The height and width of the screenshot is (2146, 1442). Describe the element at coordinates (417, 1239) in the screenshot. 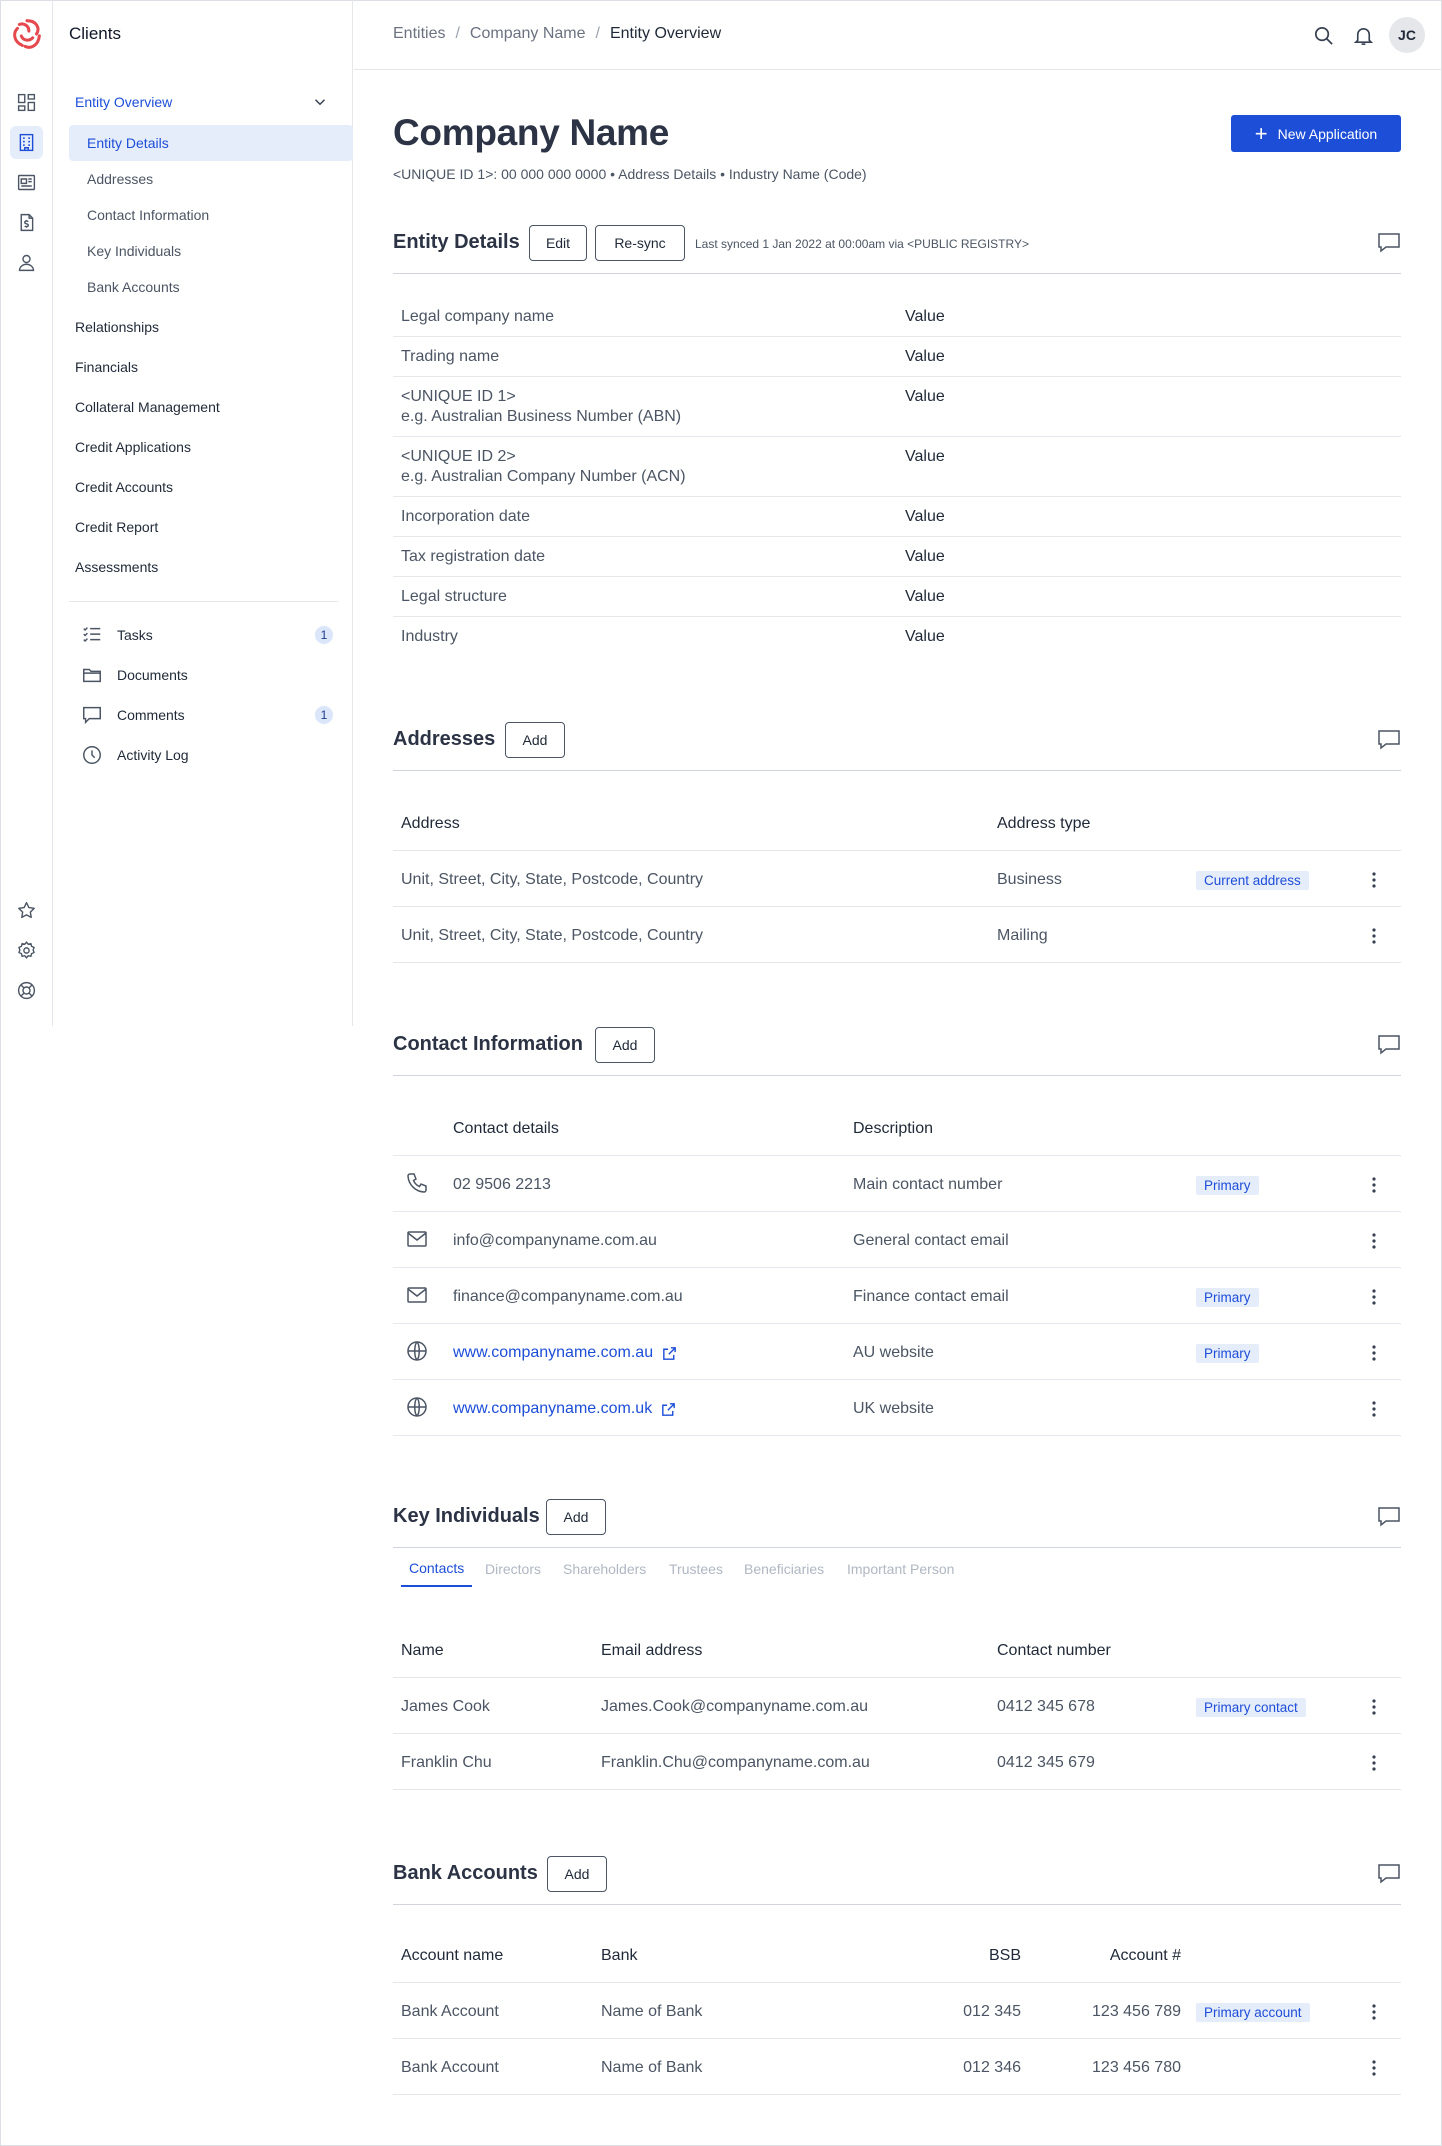

I see `mail-icon` at that location.